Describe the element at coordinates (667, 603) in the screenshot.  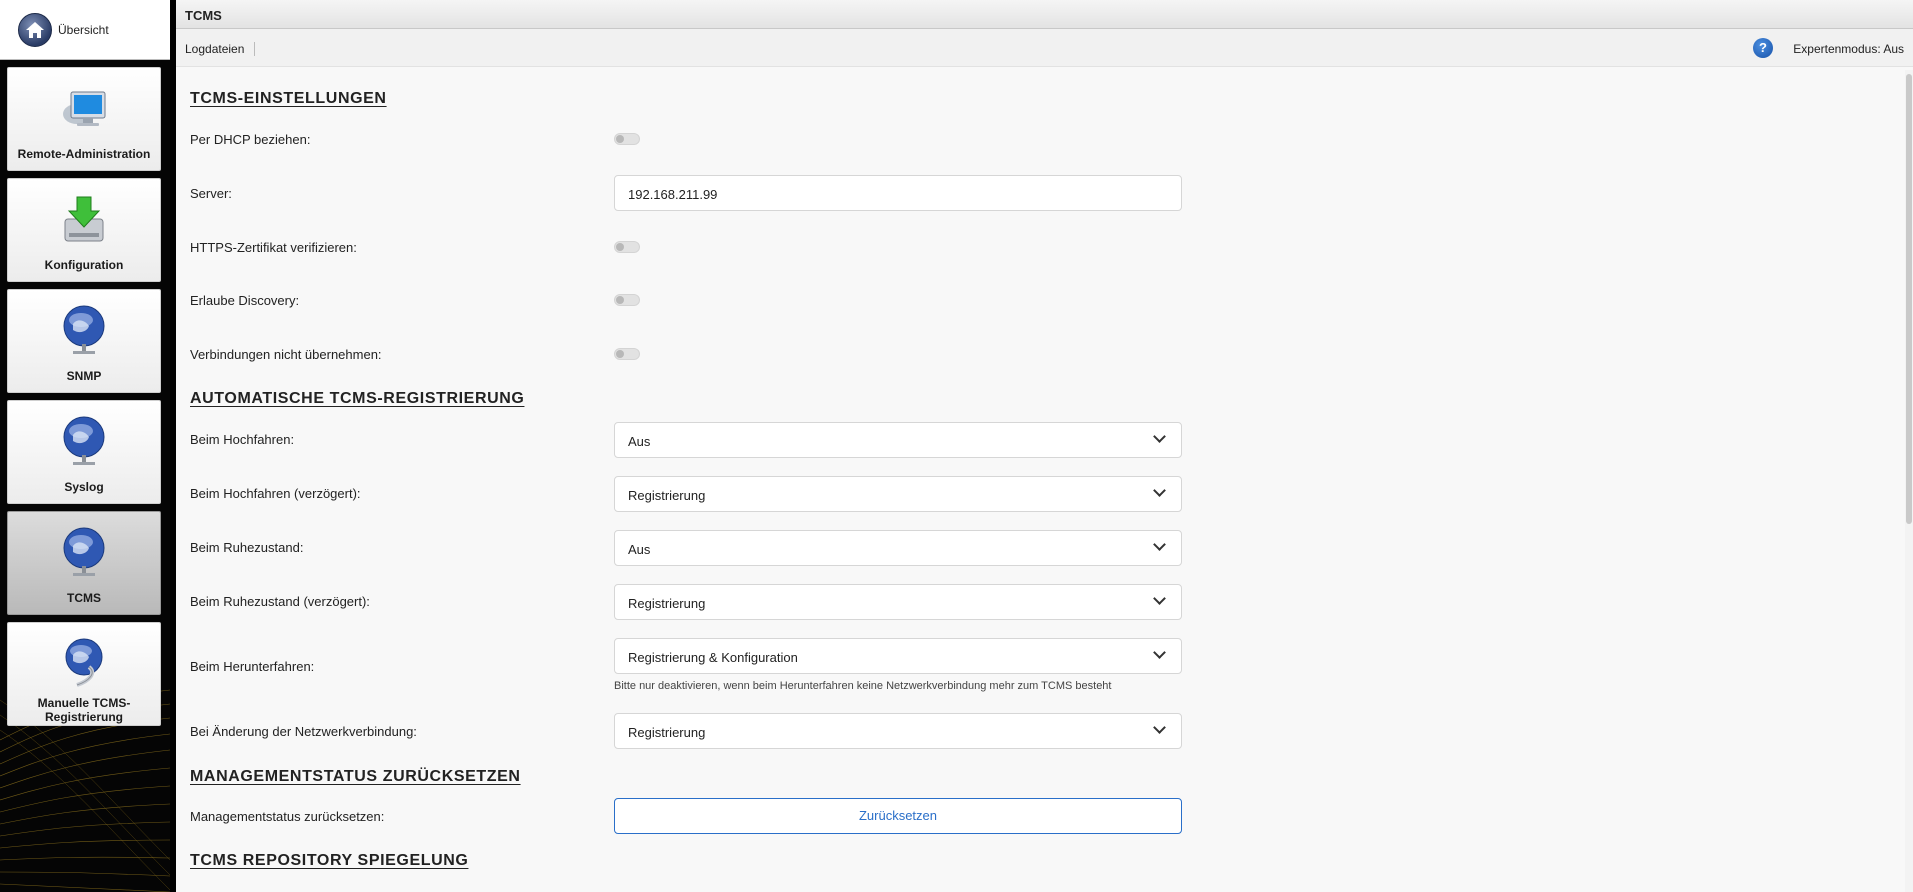
I see `hibernate-delayed-select-value: Registrierung` at that location.